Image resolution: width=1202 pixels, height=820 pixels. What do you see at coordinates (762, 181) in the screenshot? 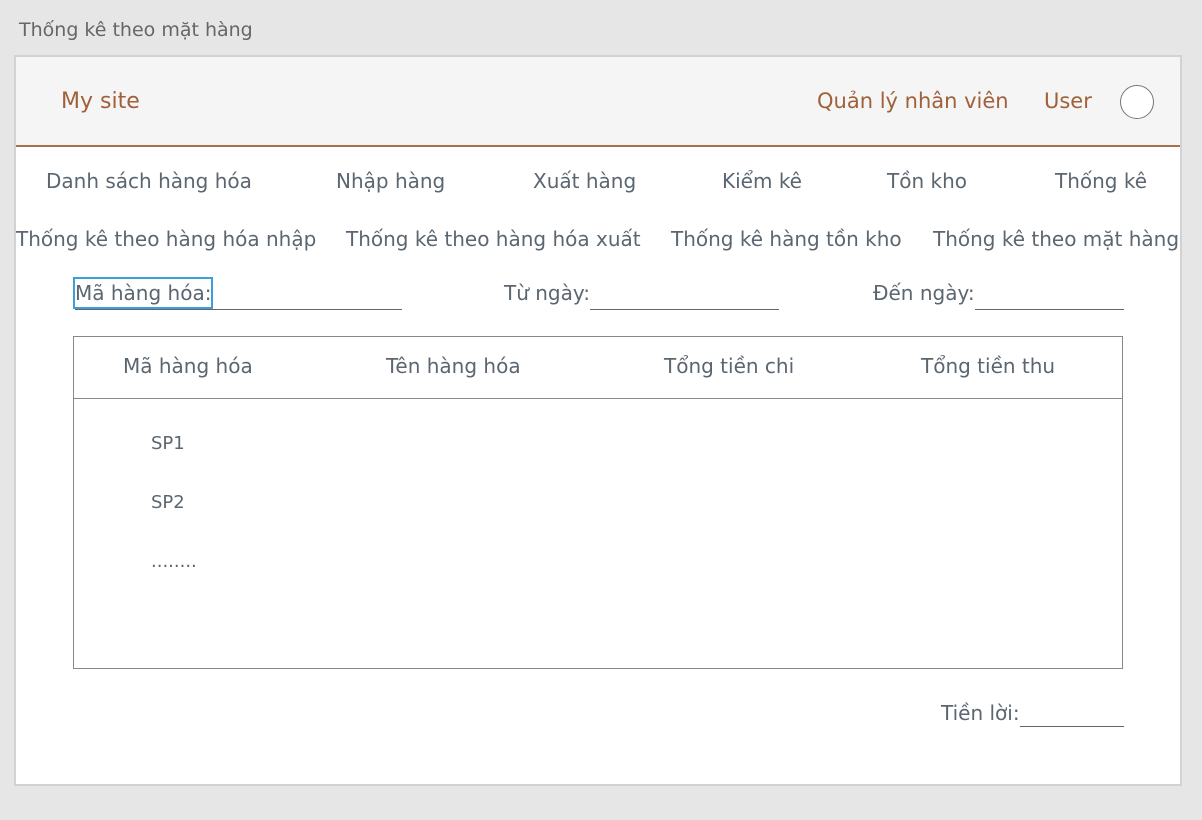
I see `menu-item-inventory-check: Kiểm kê` at bounding box center [762, 181].